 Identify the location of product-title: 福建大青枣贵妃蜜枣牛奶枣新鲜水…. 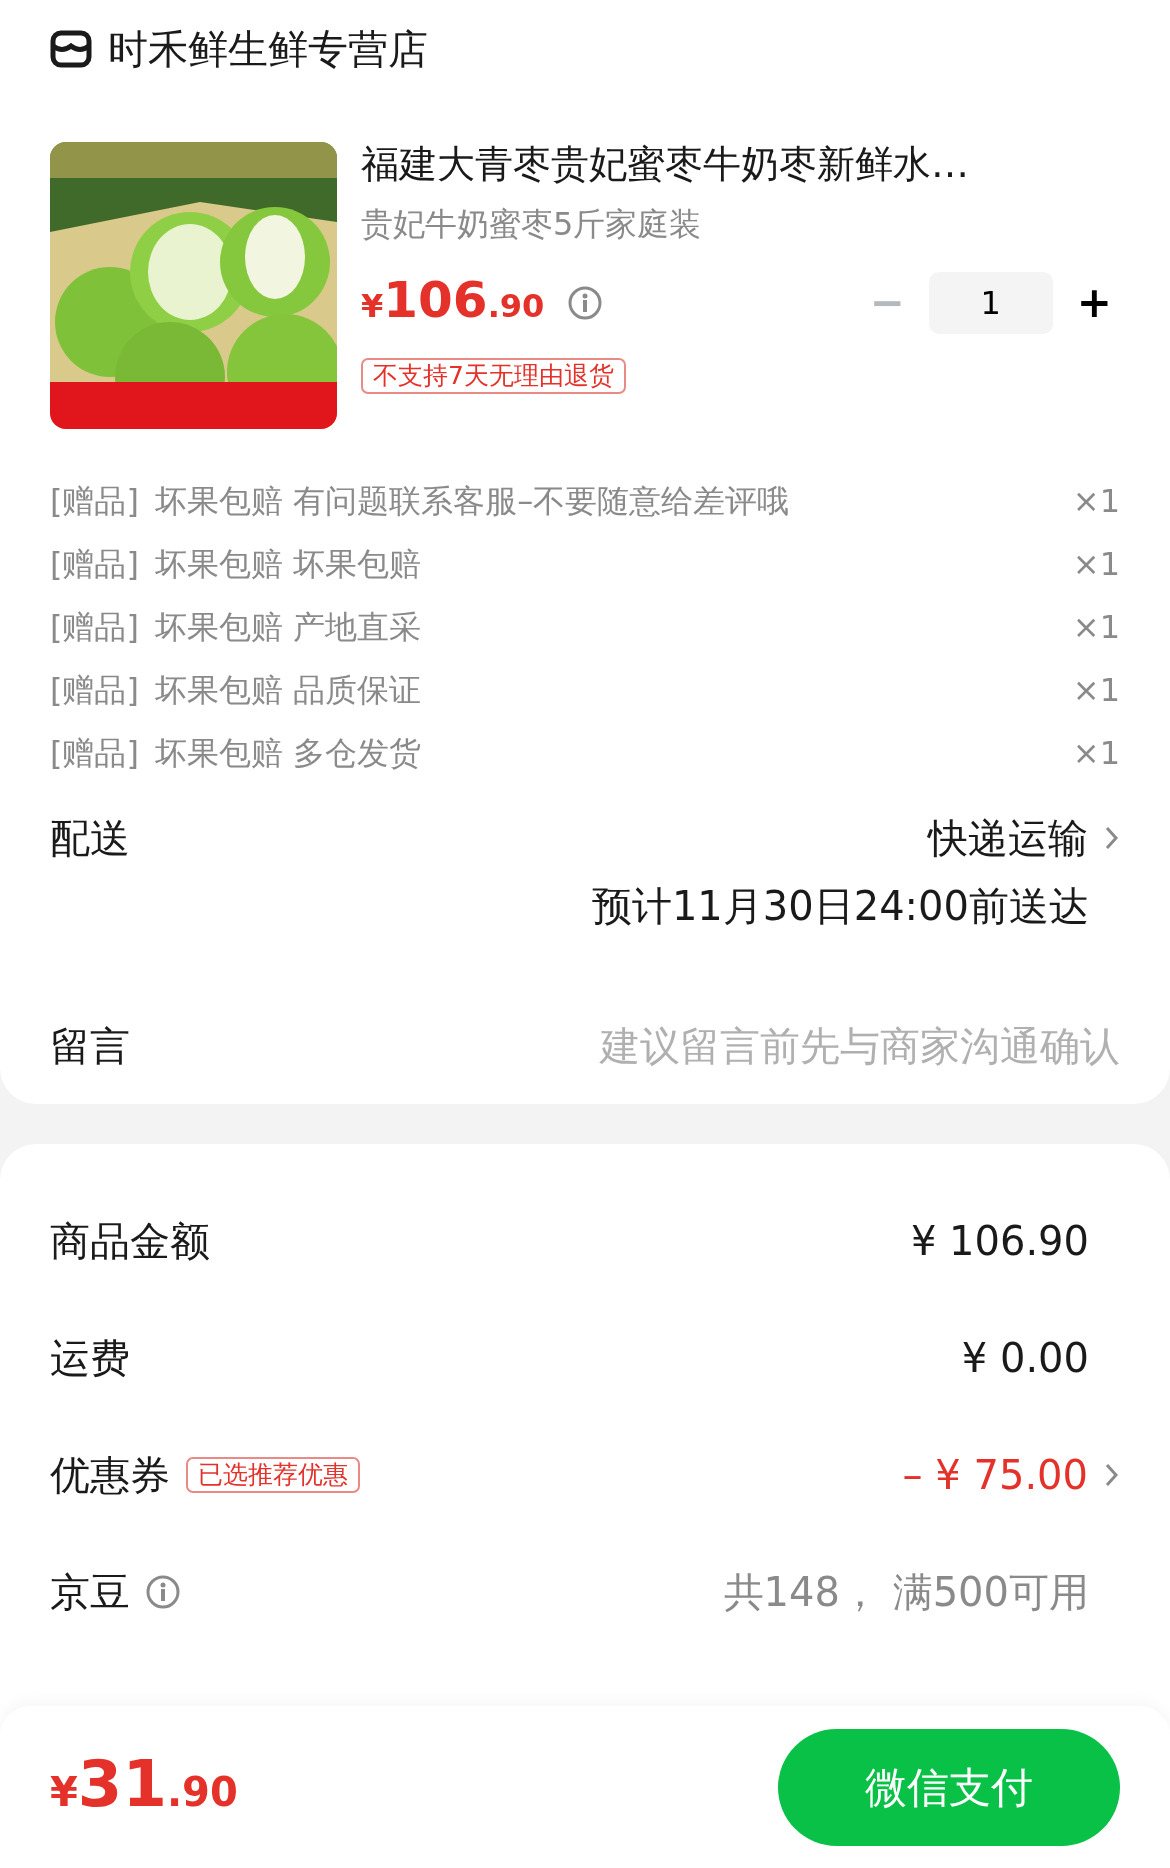
(740, 165).